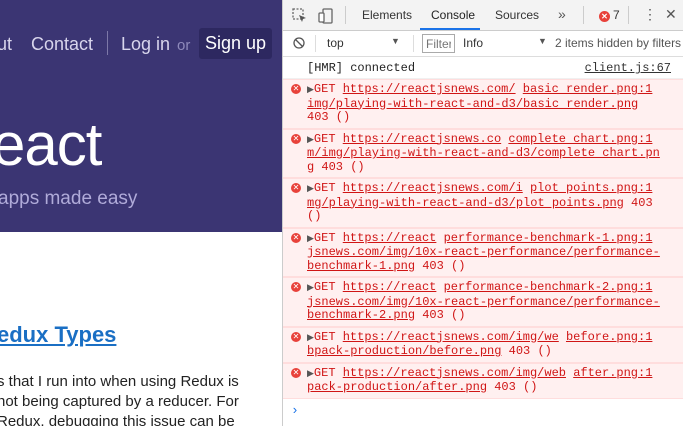 This screenshot has width=683, height=426. I want to click on error-link: https://reactjsnews.com/, so click(429, 89).